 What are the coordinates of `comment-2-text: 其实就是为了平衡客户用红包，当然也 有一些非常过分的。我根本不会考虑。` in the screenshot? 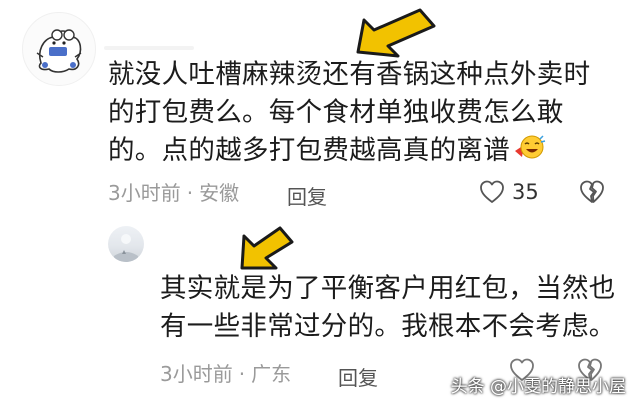 It's located at (390, 308).